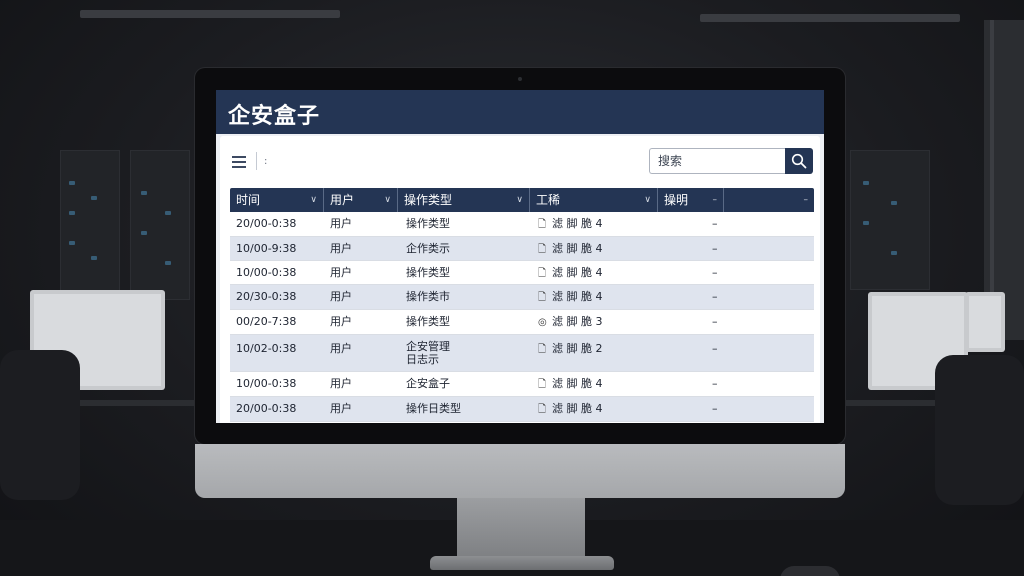  What do you see at coordinates (594, 200) in the screenshot?
I see `column-header-object: 工稀 ∨` at bounding box center [594, 200].